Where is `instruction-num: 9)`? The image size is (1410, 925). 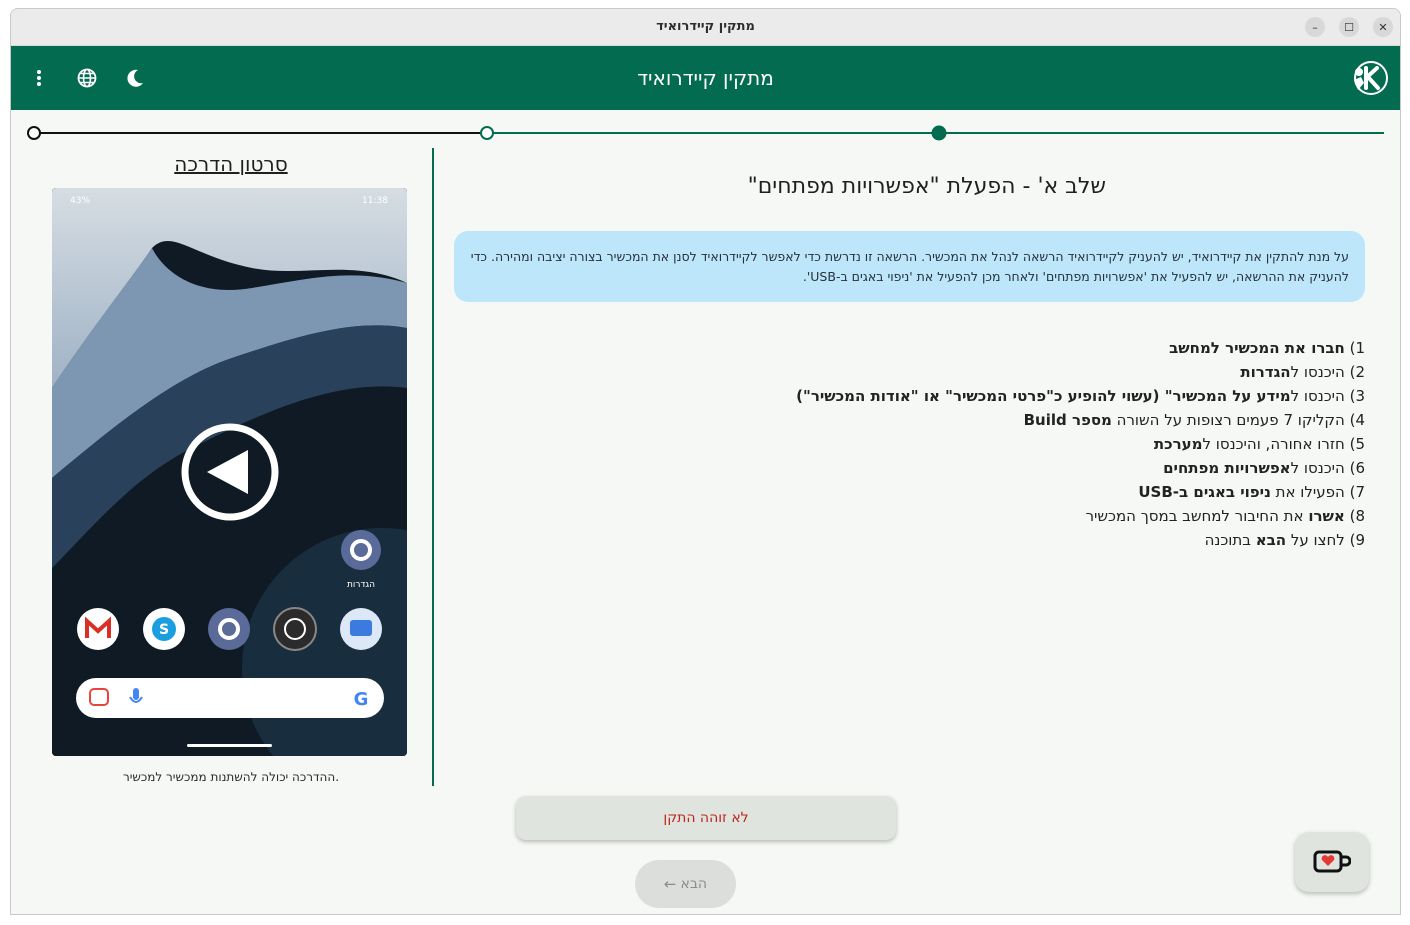 instruction-num: 9) is located at coordinates (1354, 540).